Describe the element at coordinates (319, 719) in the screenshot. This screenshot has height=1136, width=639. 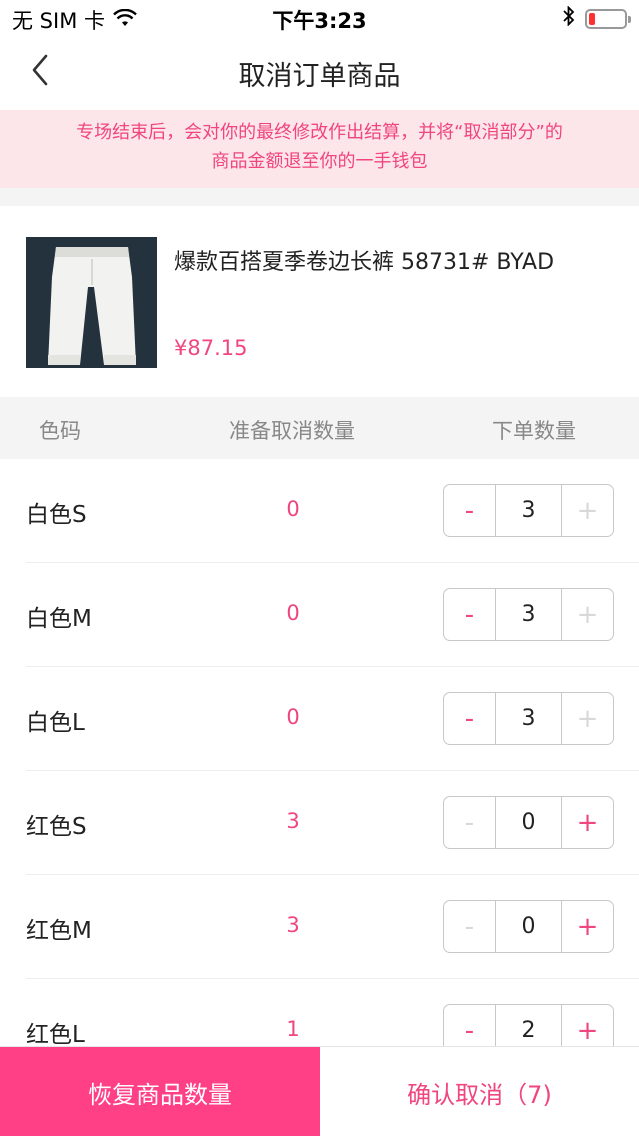
I see `sku-row: 白色L 0 - 3 +` at that location.